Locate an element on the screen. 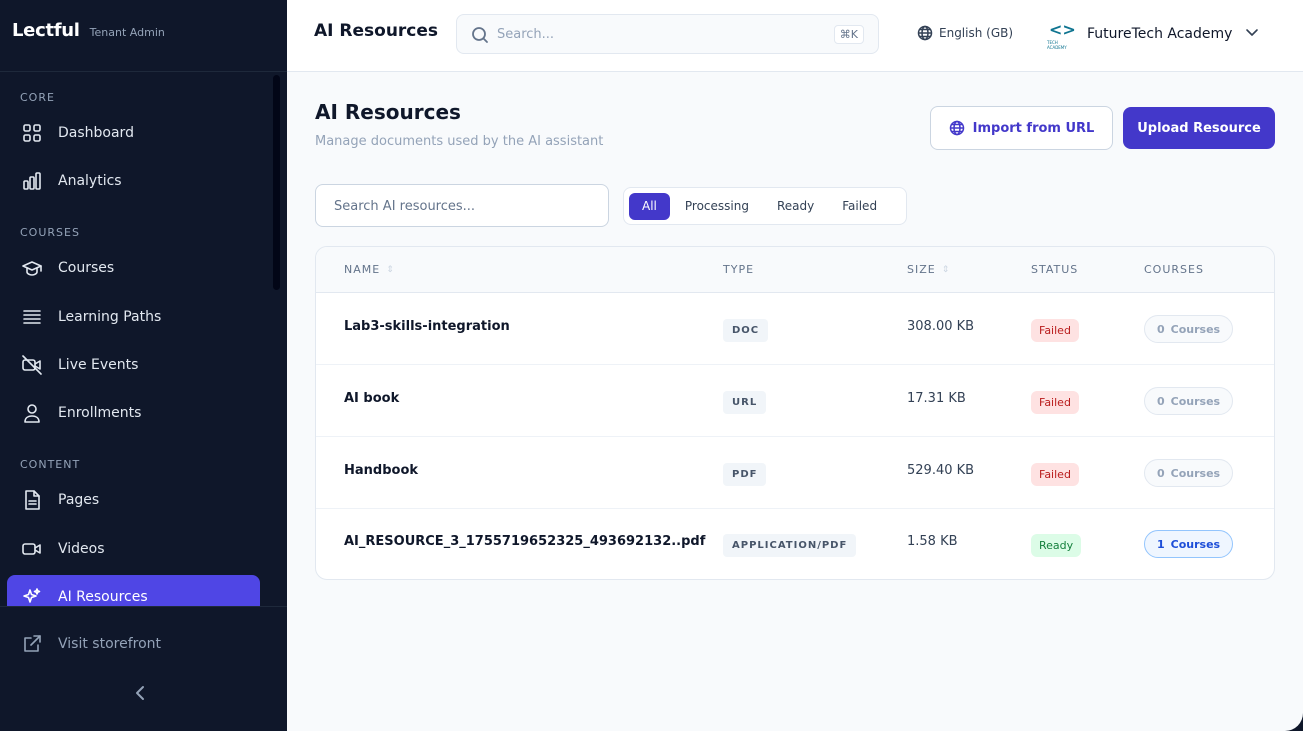  collapse-sidebar-button is located at coordinates (141, 693).